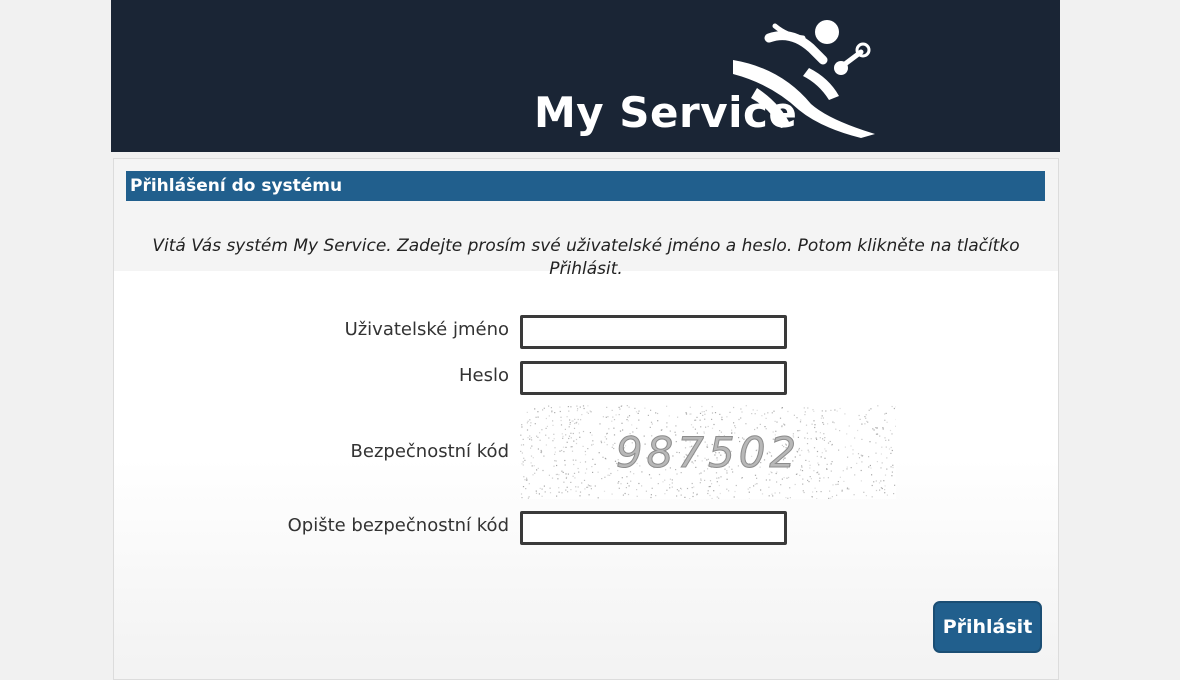 The image size is (1180, 680). I want to click on captcha-label: Bezpečnostní kód, so click(430, 451).